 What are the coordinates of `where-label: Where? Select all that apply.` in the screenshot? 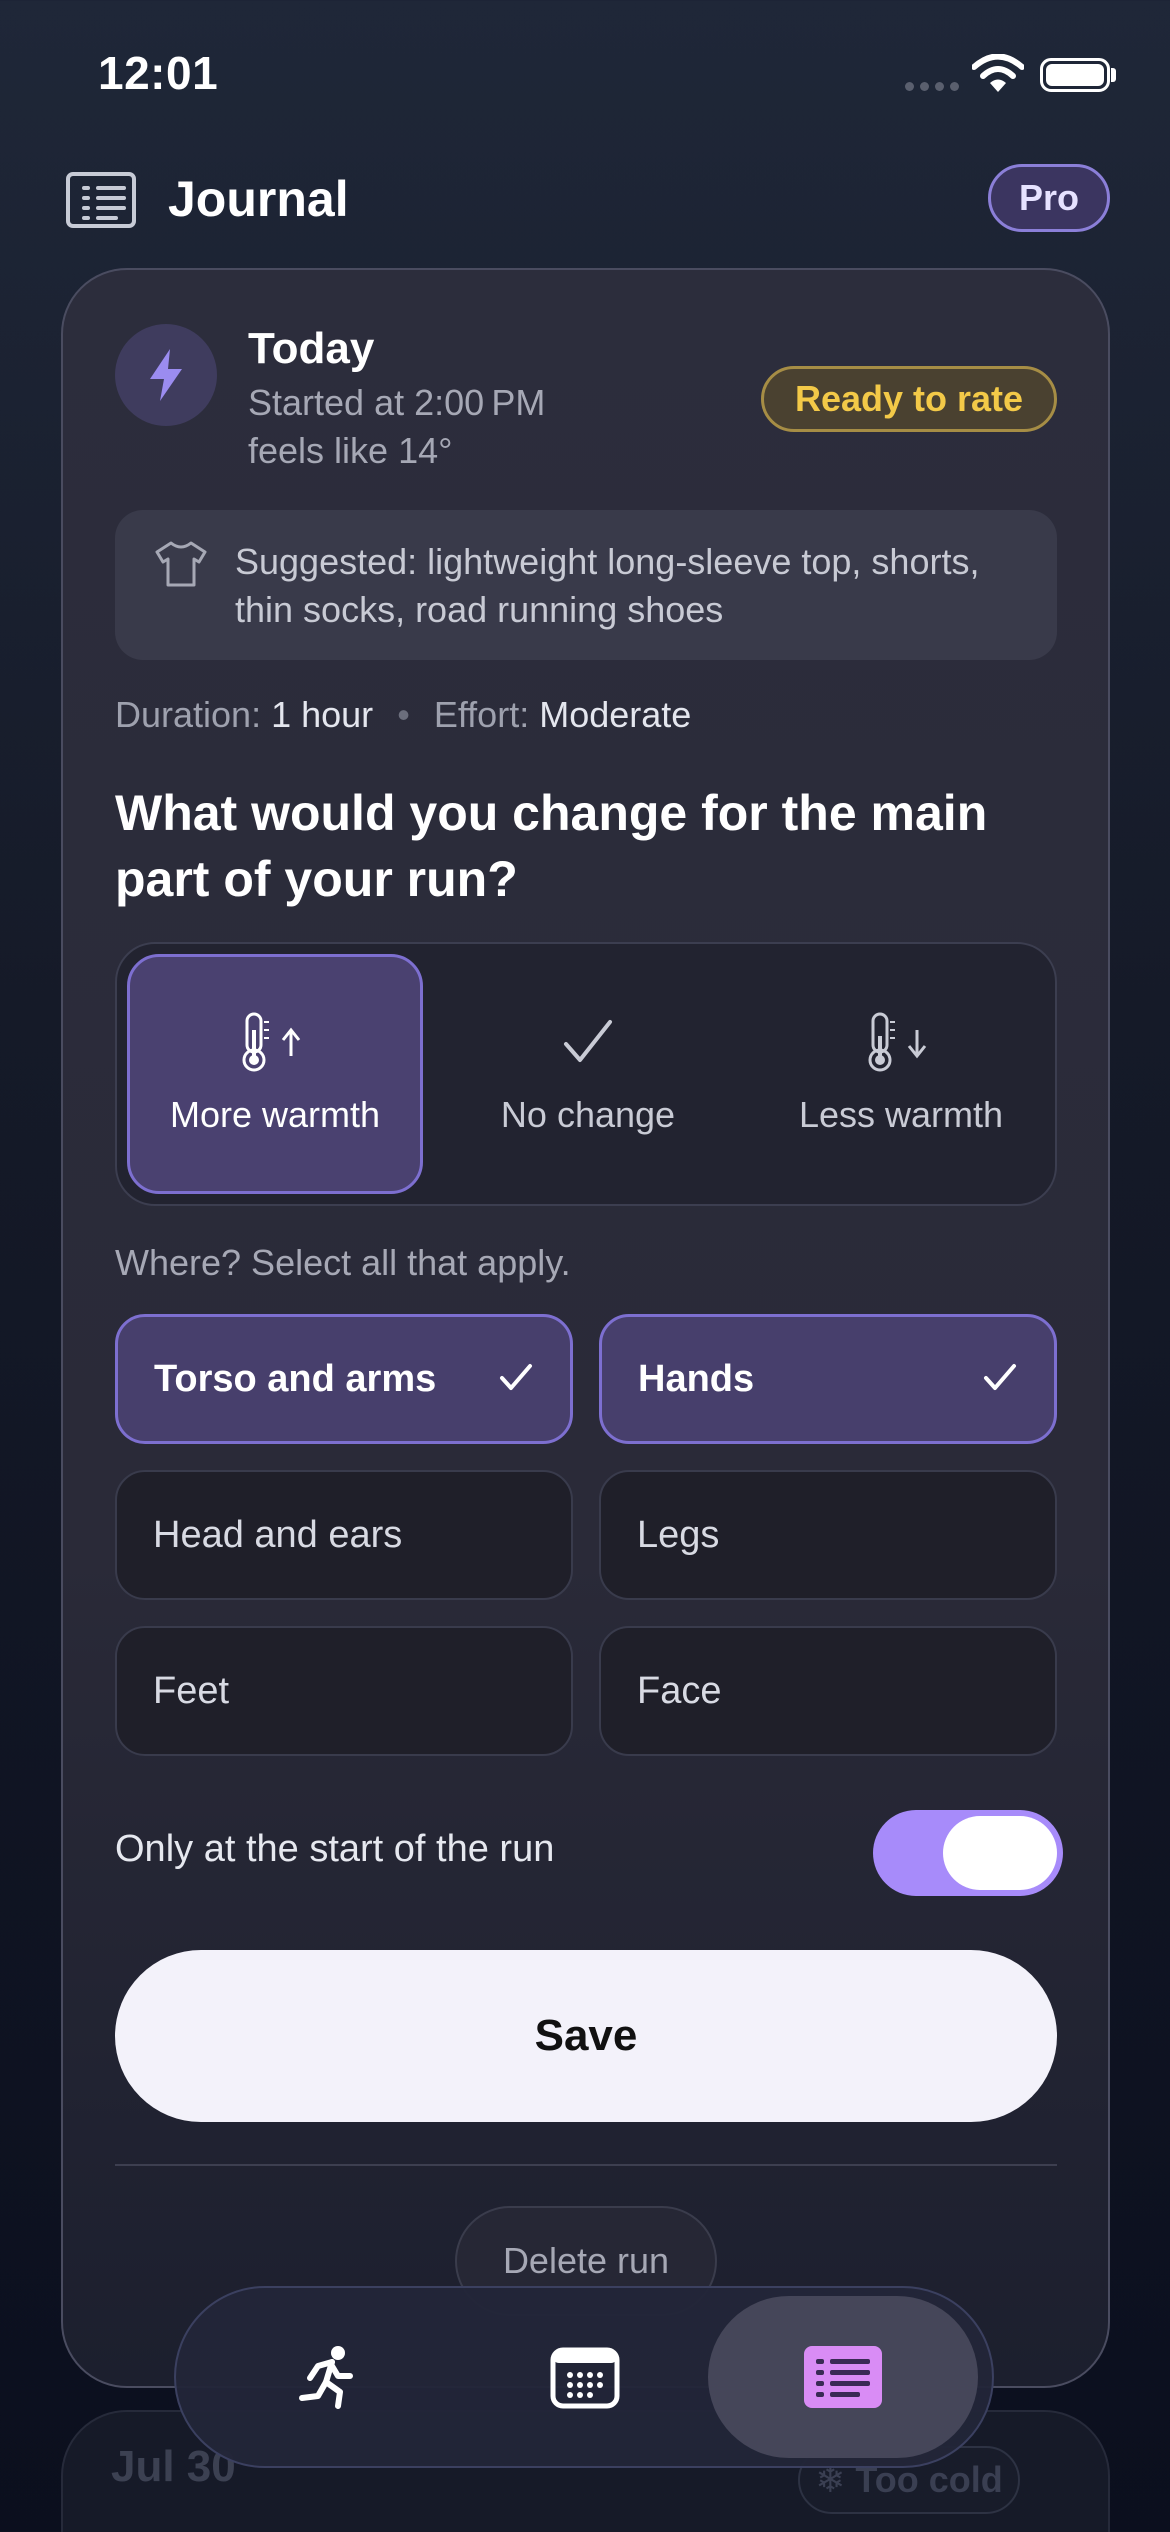 It's located at (343, 1262).